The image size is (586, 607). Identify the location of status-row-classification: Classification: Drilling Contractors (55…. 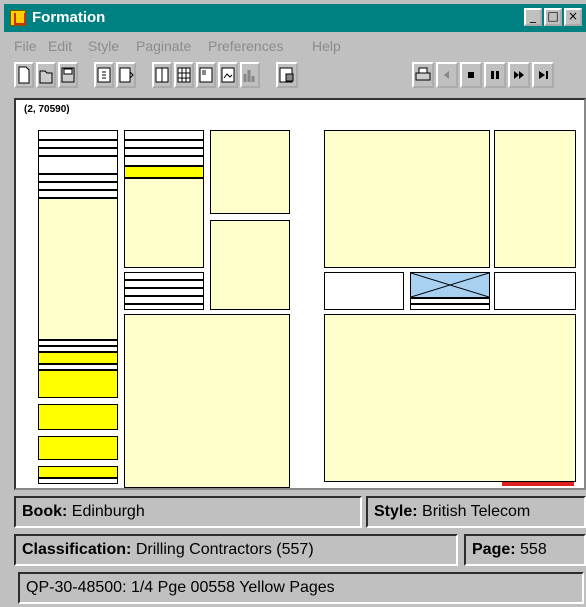
(300, 550).